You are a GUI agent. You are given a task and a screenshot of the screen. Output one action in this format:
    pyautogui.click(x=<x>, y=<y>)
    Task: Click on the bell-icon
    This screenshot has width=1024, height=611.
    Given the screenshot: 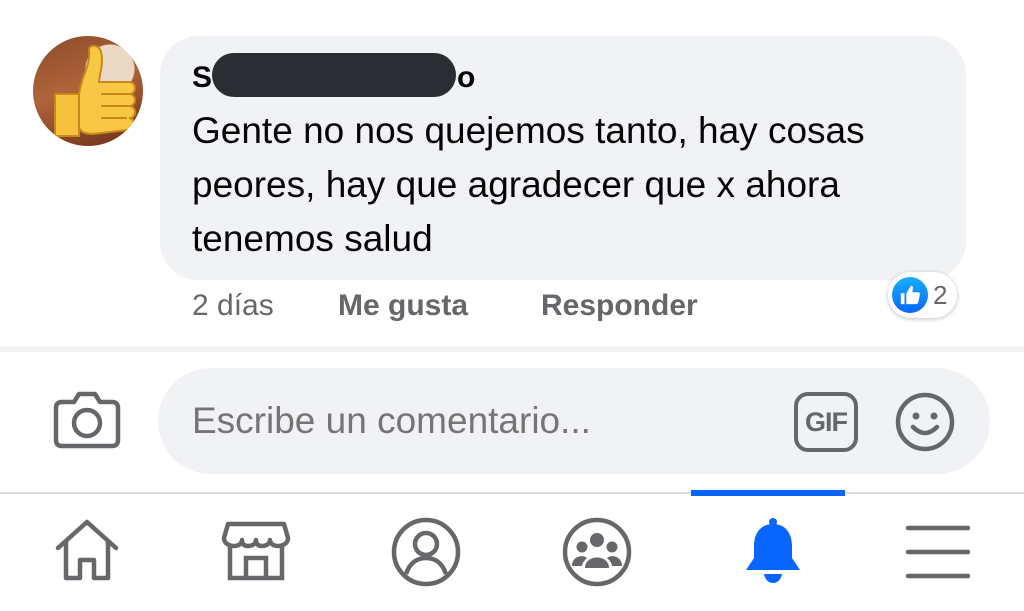 What is the action you would take?
    pyautogui.click(x=773, y=553)
    